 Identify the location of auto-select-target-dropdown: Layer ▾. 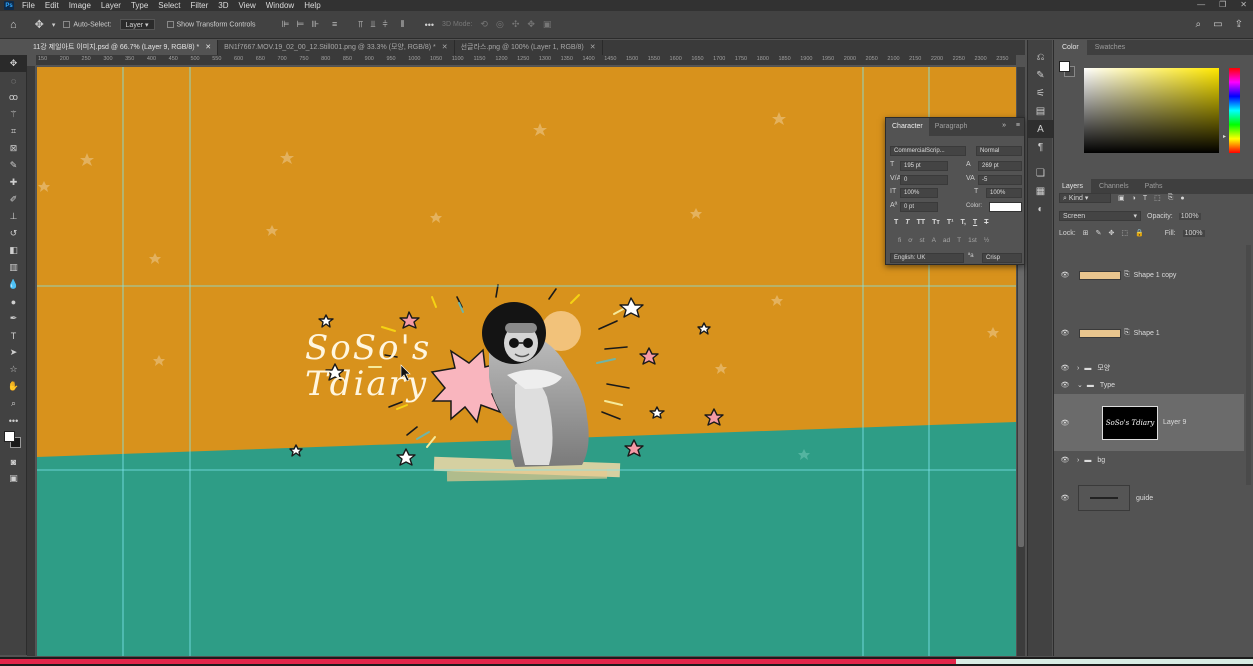
(137, 24).